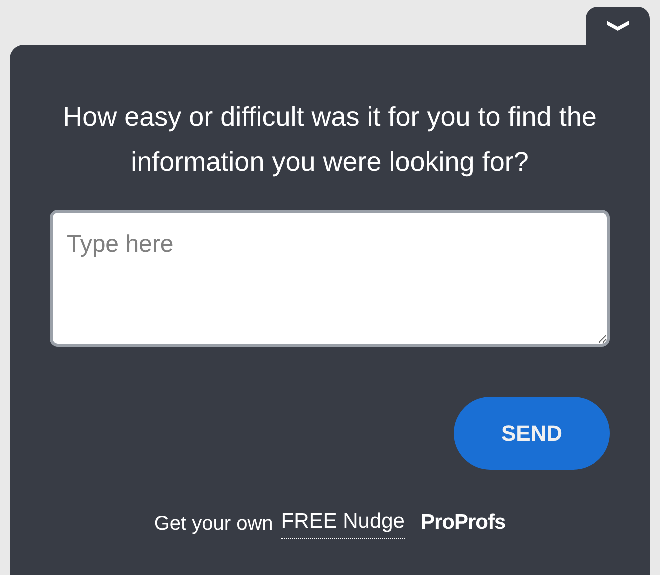 This screenshot has height=575, width=660. What do you see at coordinates (532, 433) in the screenshot?
I see `send-button: SEND` at bounding box center [532, 433].